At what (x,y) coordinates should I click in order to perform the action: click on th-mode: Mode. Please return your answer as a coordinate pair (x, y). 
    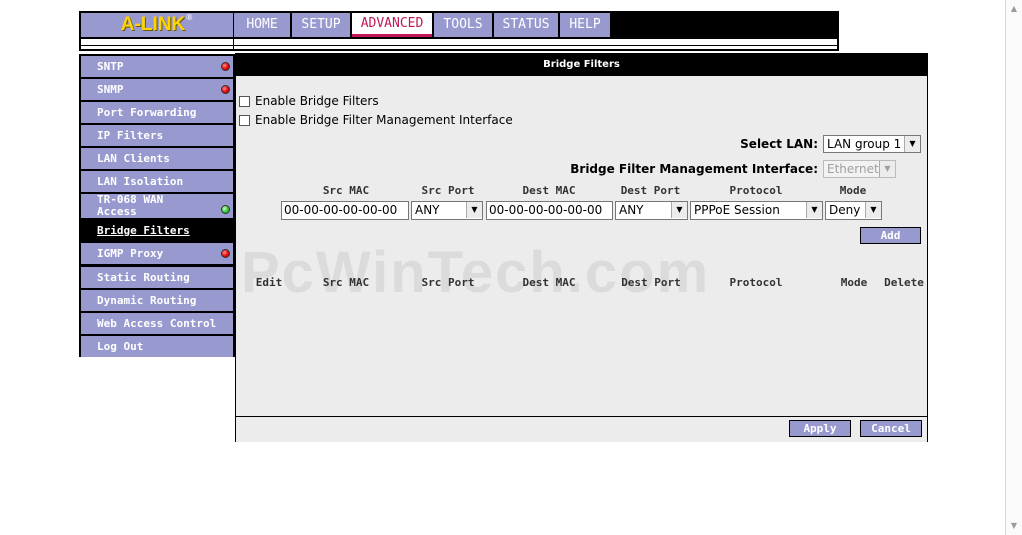
    Looking at the image, I should click on (854, 282).